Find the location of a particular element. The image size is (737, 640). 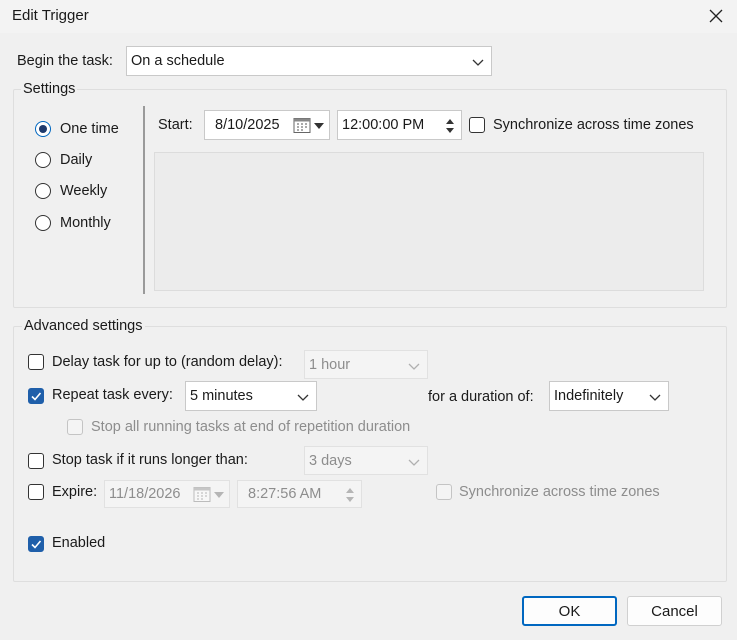

start-date-picker: 8/10/2025 is located at coordinates (267, 125).